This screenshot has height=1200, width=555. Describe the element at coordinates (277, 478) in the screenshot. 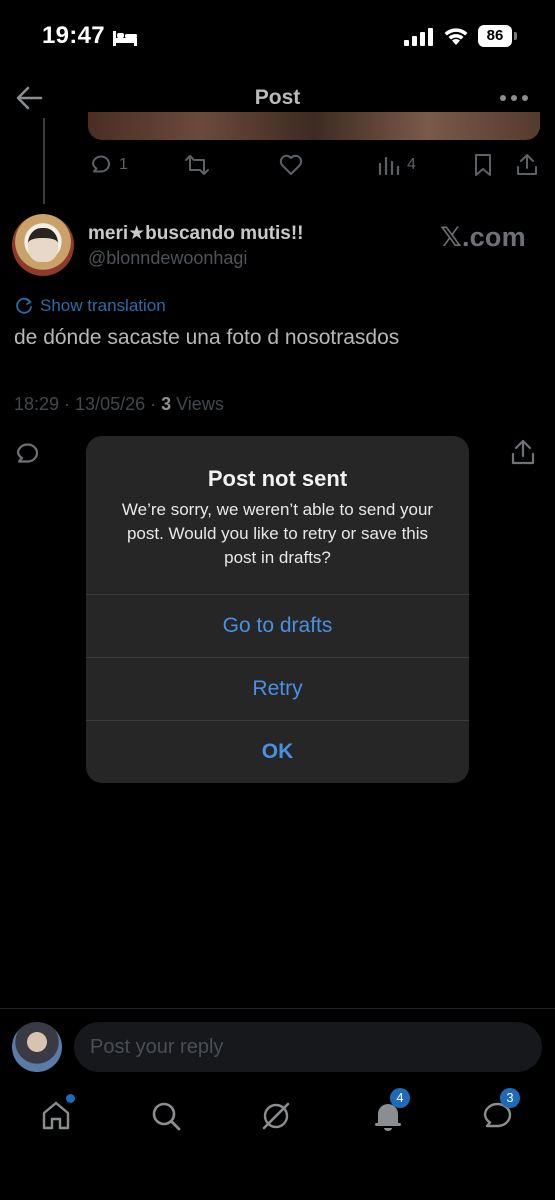

I see `dialog-title: Post not sent` at that location.